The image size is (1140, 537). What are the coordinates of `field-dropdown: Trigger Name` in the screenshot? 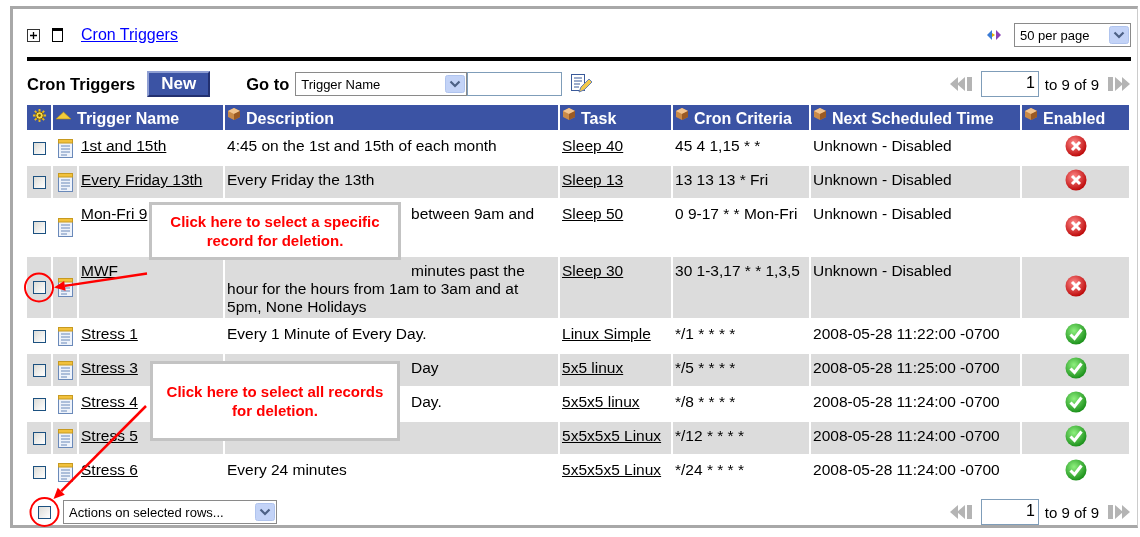 It's located at (381, 84).